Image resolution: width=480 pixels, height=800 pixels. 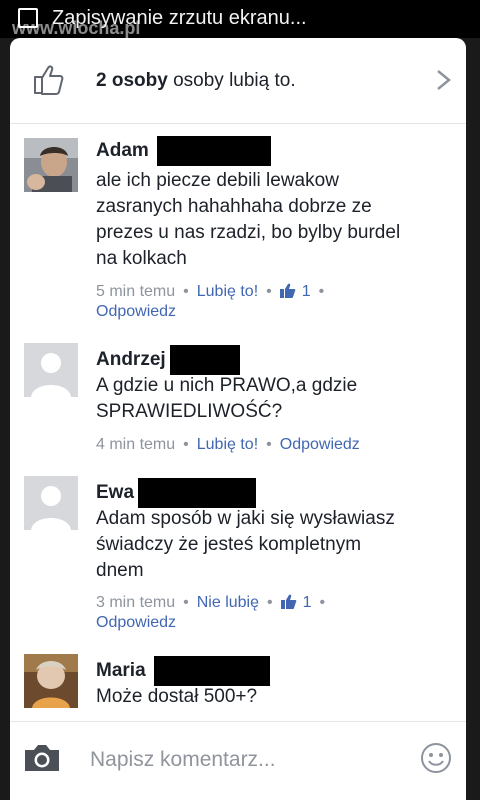 I want to click on comment-author-row: Adam, so click(x=184, y=151).